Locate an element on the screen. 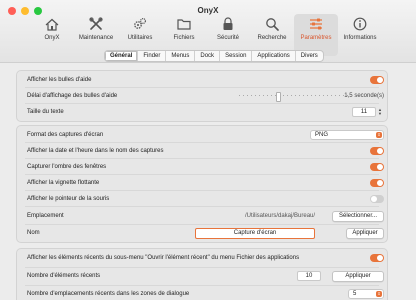 Image resolution: width=416 pixels, height=300 pixels. toolbar-label: OnyX is located at coordinates (52, 38).